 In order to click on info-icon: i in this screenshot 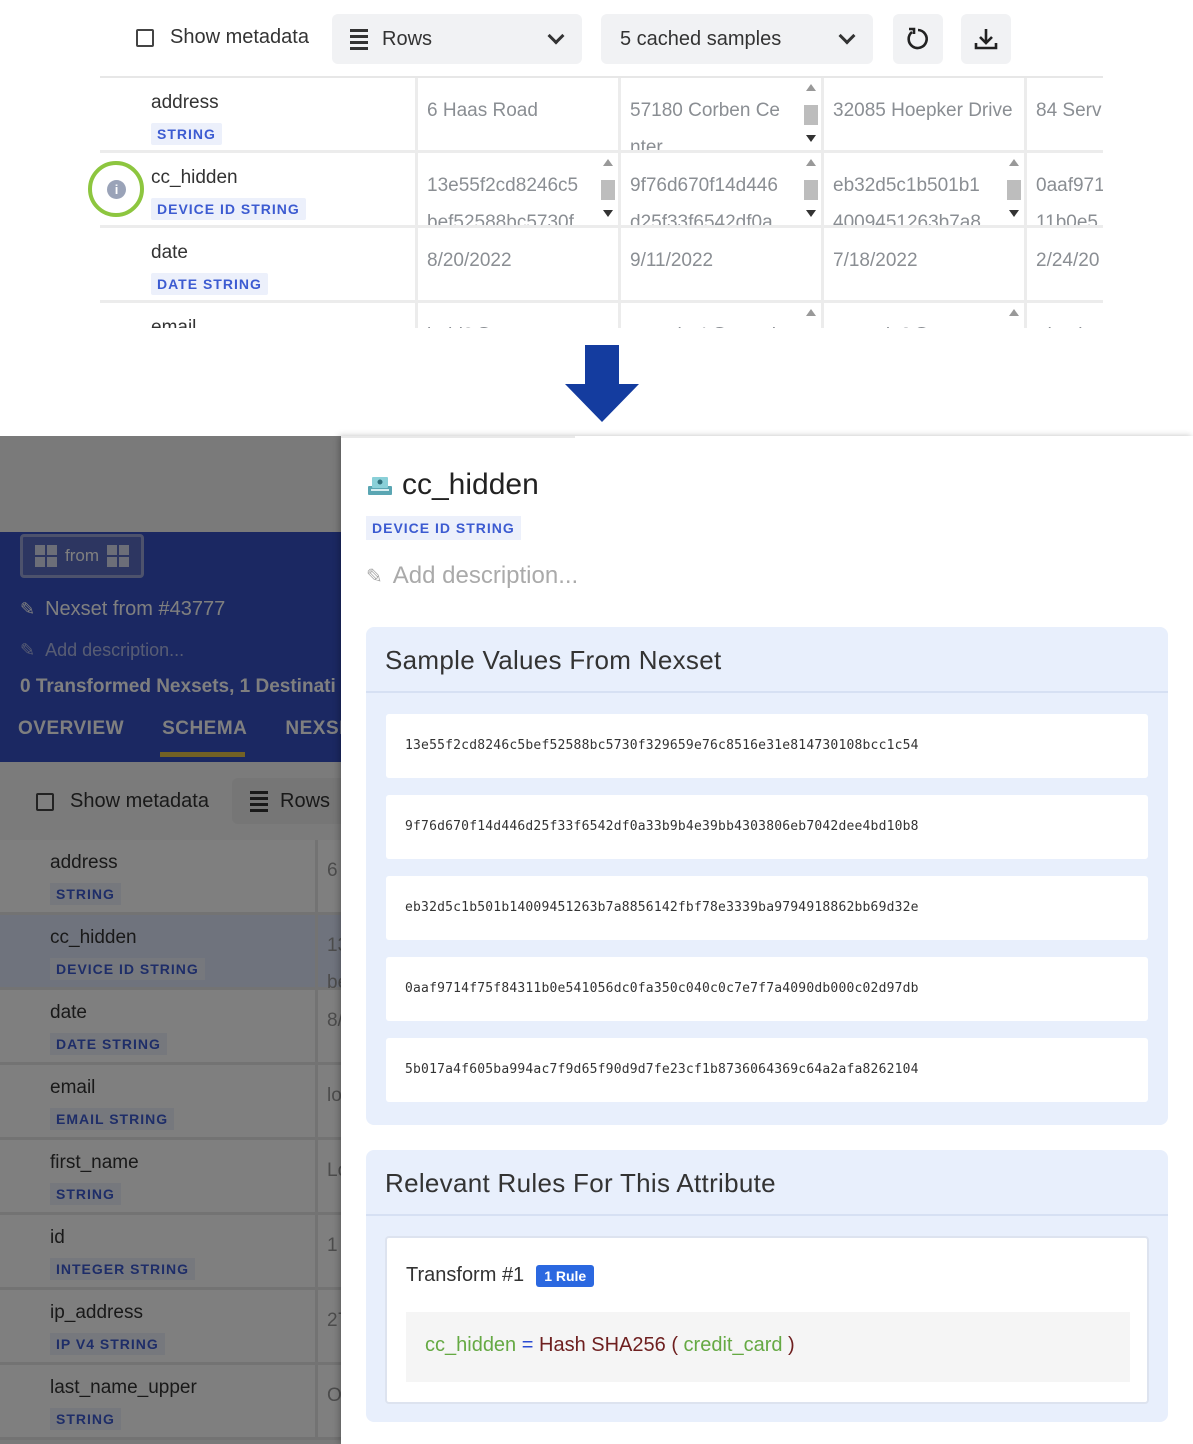, I will do `click(116, 189)`.